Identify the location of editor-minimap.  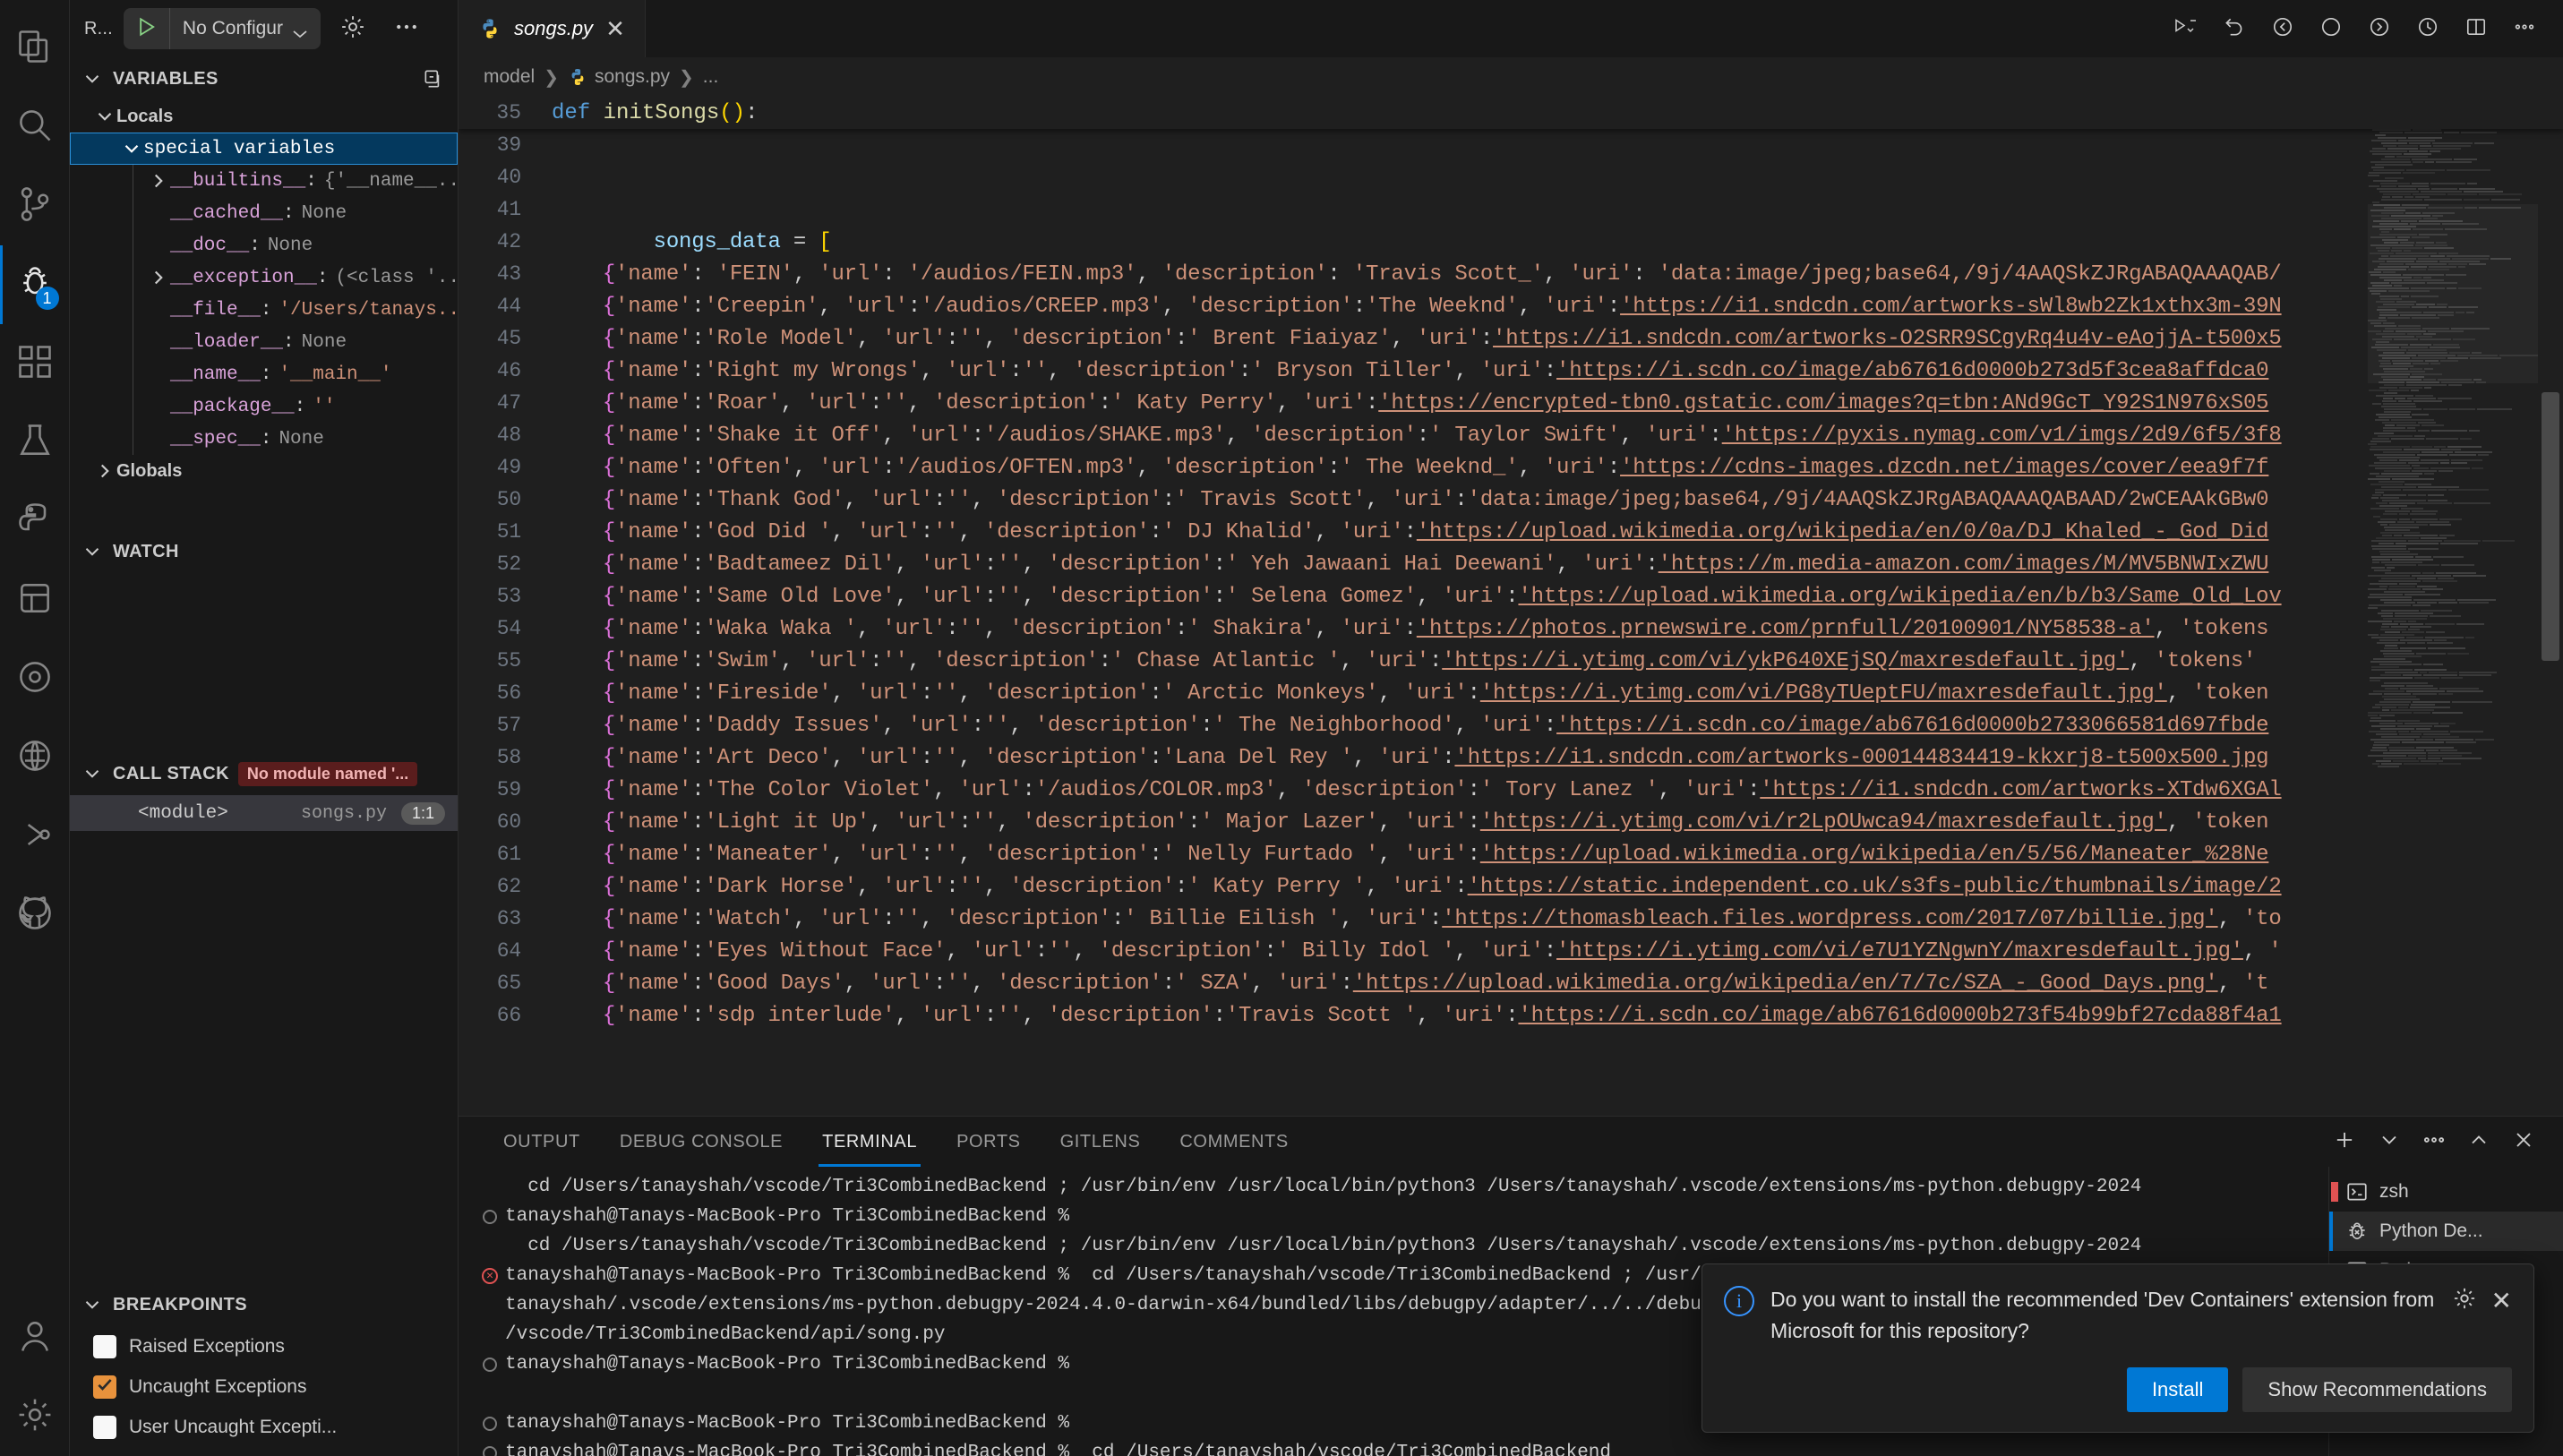
(2453, 606).